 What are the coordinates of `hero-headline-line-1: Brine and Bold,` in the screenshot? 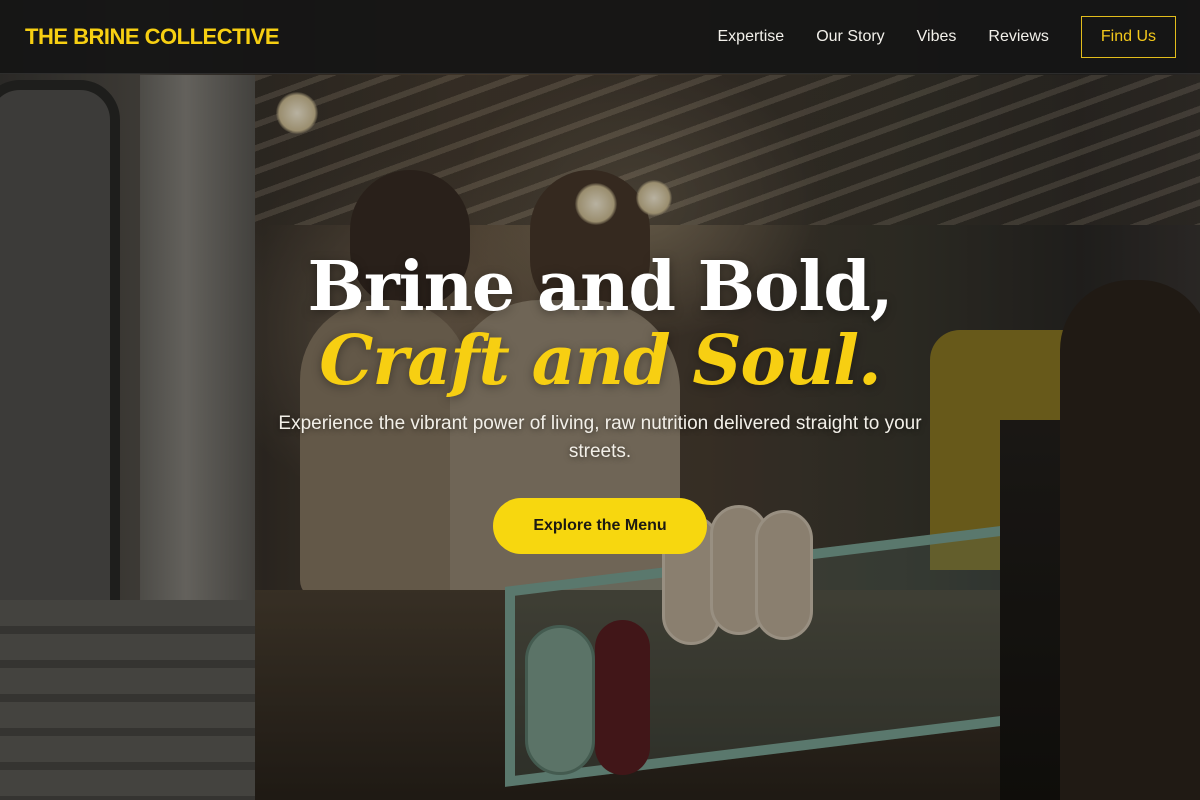 It's located at (600, 287).